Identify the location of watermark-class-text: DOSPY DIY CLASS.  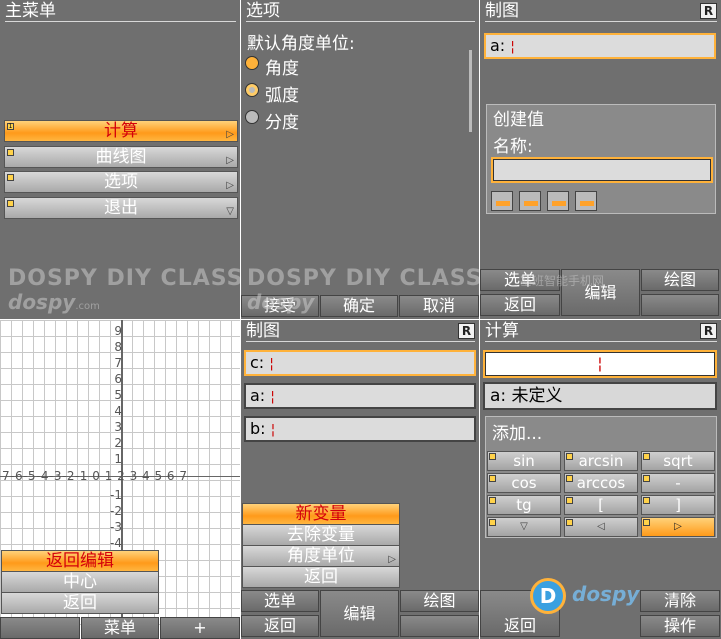
(363, 278).